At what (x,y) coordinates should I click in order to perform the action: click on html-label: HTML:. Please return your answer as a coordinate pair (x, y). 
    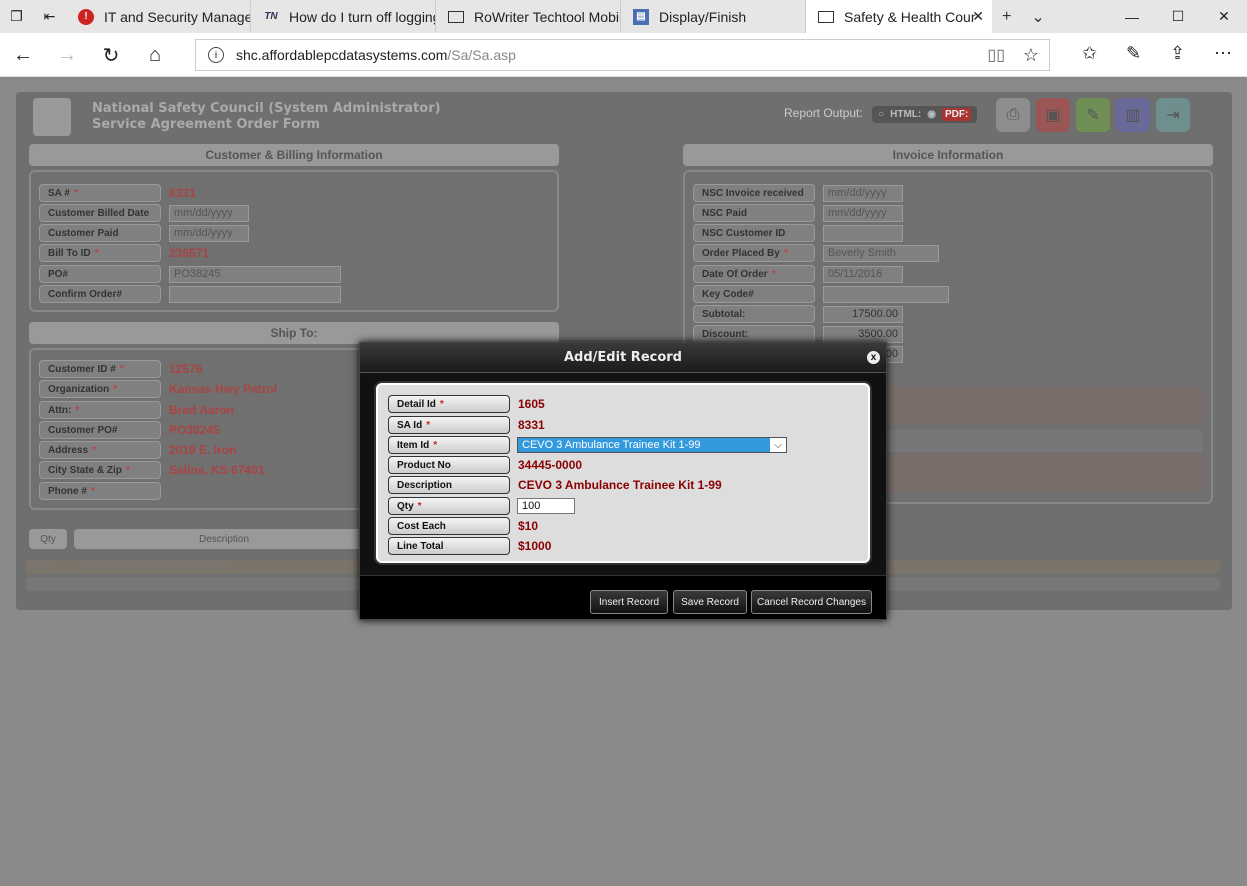
    Looking at the image, I should click on (906, 114).